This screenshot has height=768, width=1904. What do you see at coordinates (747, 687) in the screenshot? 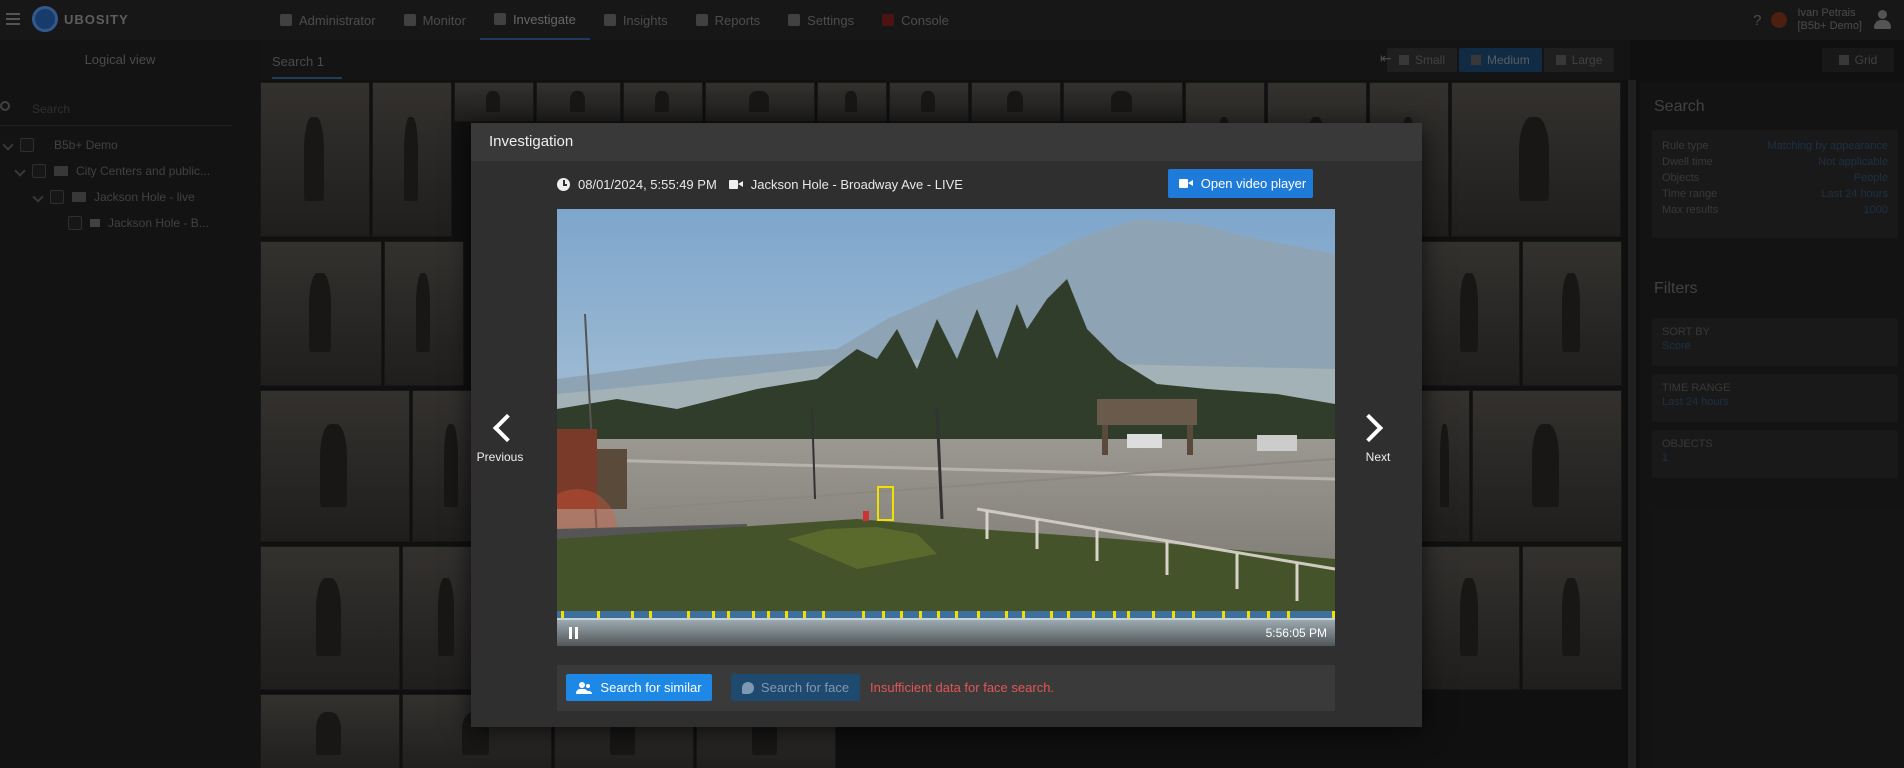
I see `face-icon` at bounding box center [747, 687].